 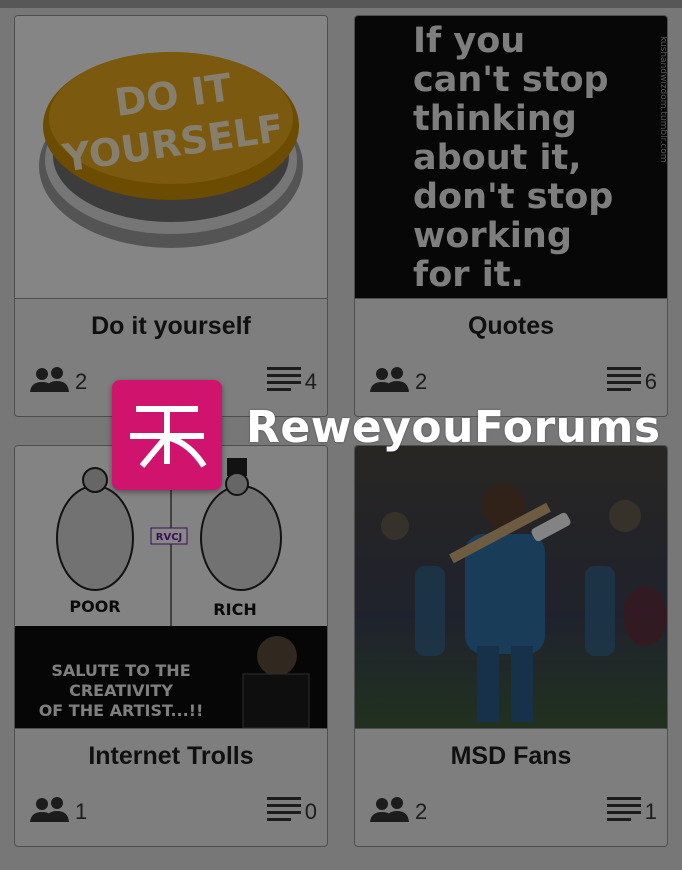 I want to click on member-count: 1, so click(x=58, y=812).